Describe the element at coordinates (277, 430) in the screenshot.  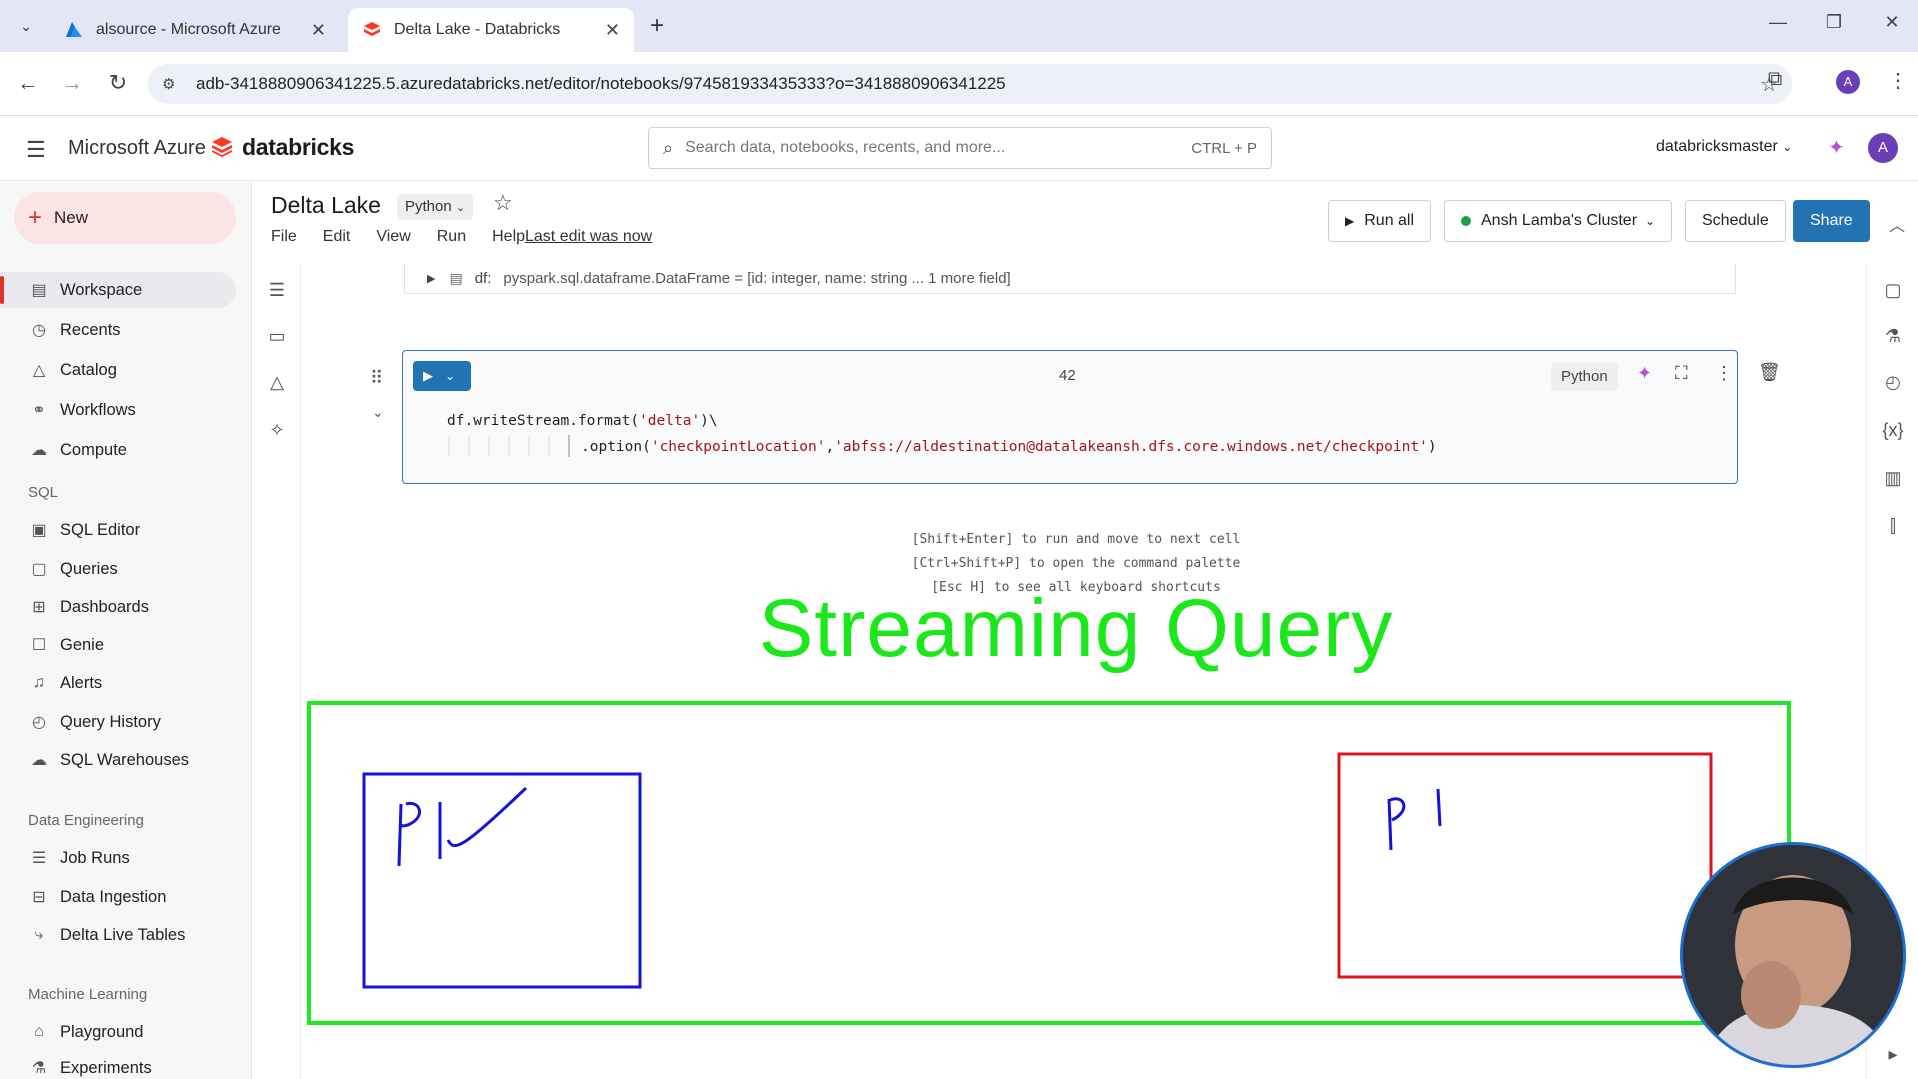
I see `assistant-icon: ✧` at that location.